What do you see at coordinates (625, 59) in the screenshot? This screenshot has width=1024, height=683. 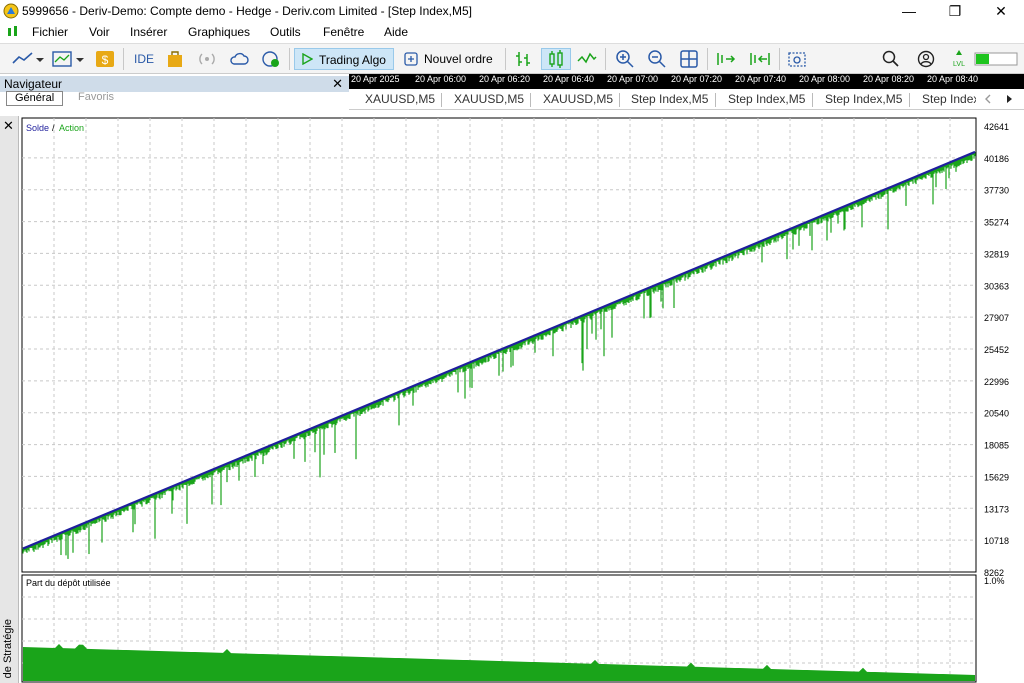 I see `zoom-in-button` at bounding box center [625, 59].